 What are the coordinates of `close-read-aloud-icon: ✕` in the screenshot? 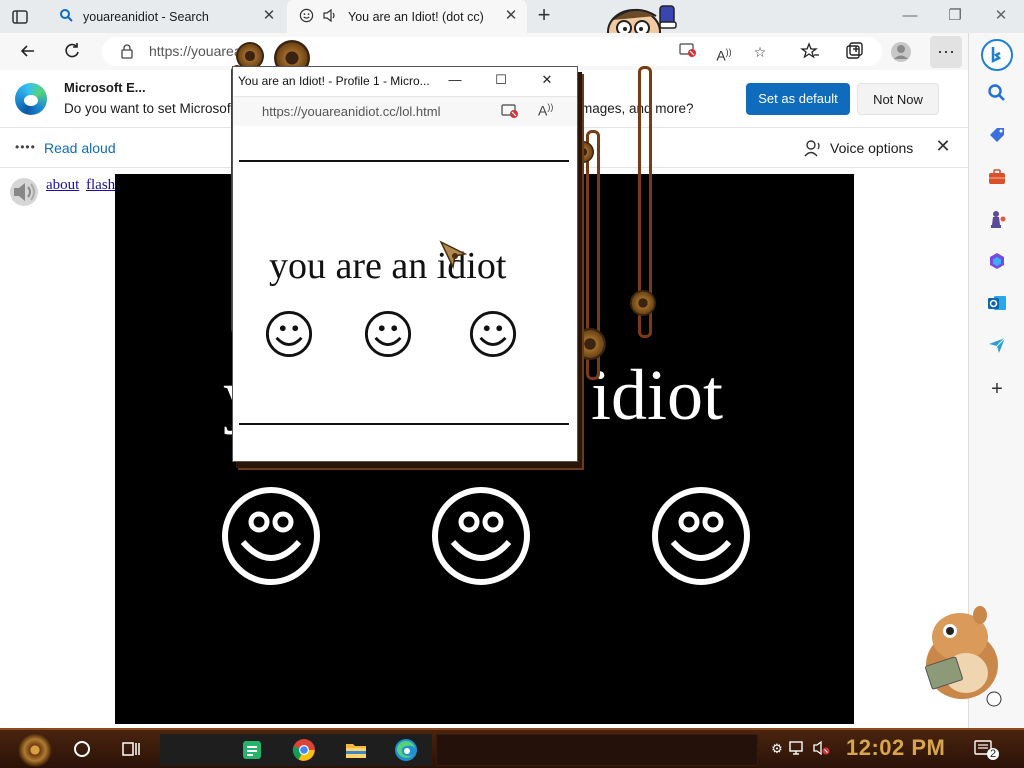 It's located at (943, 146).